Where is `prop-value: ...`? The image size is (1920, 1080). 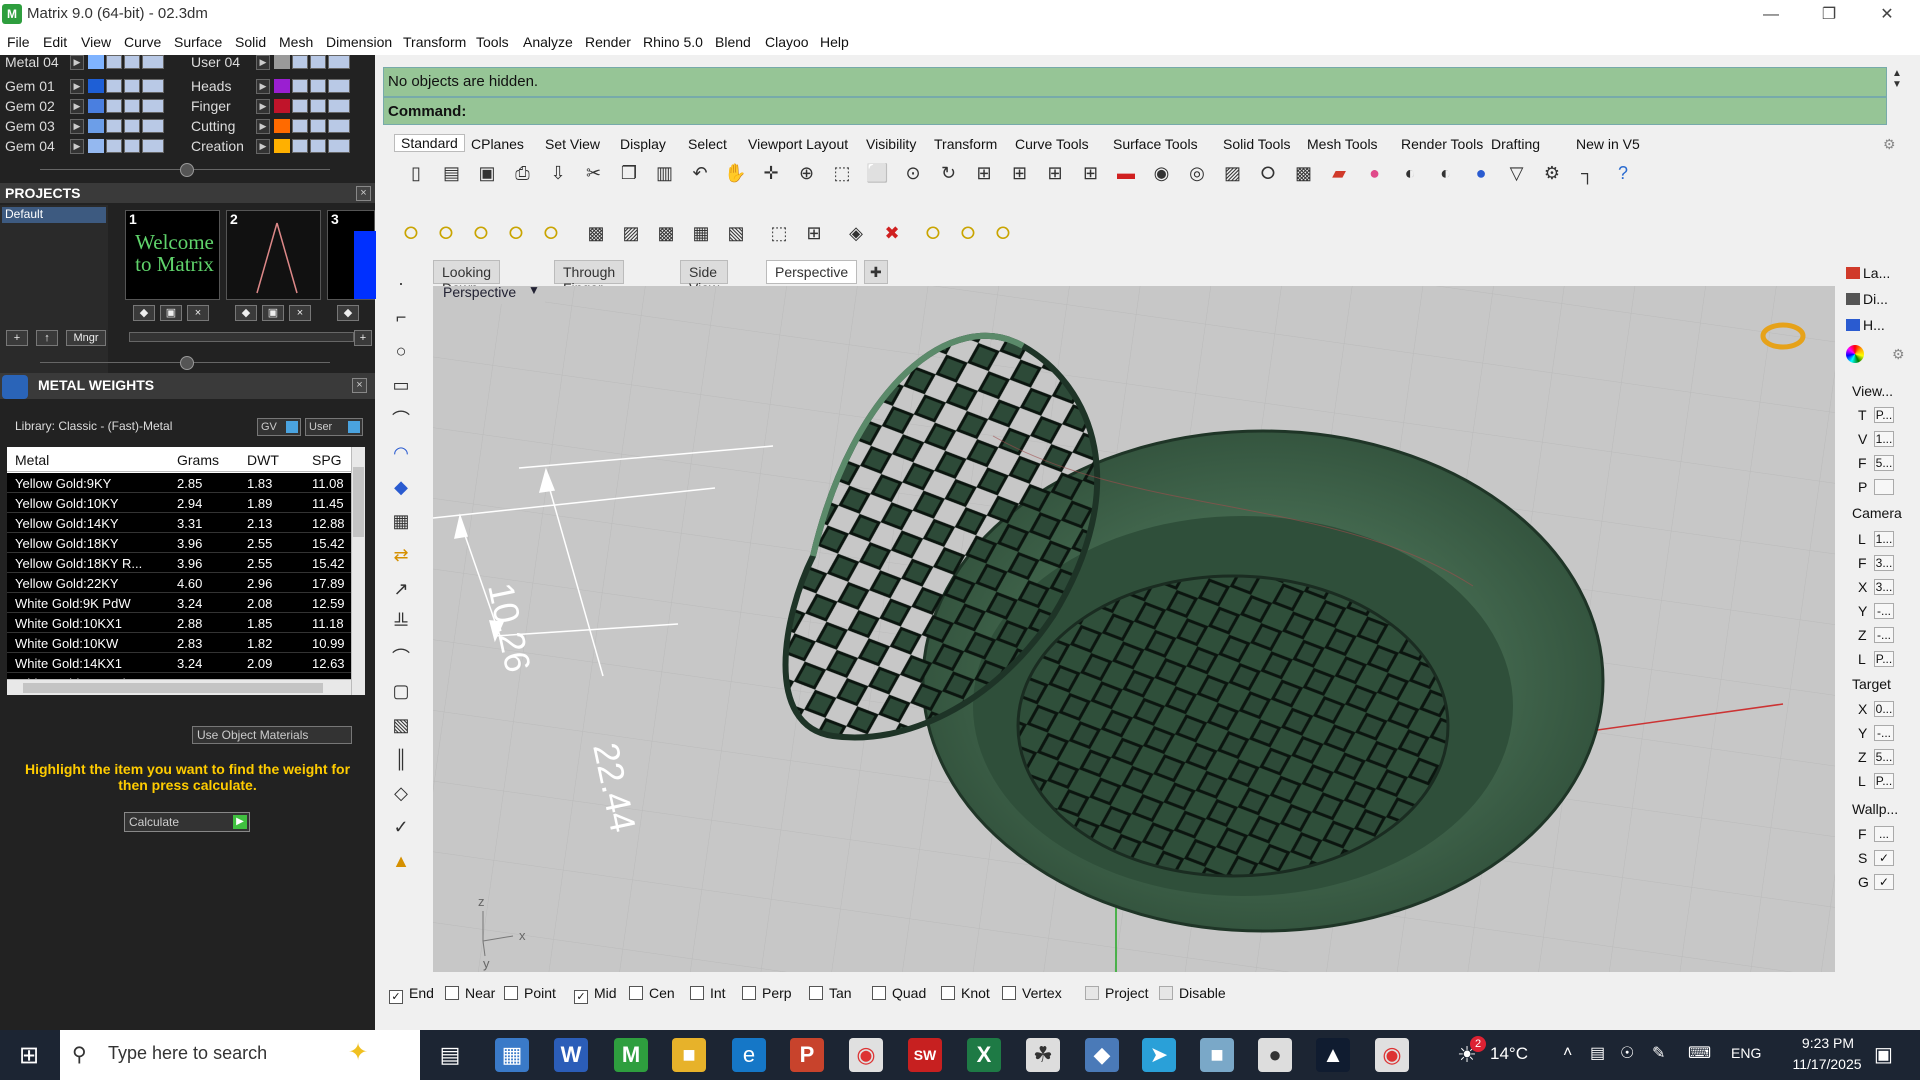
prop-value: ... is located at coordinates (1884, 834).